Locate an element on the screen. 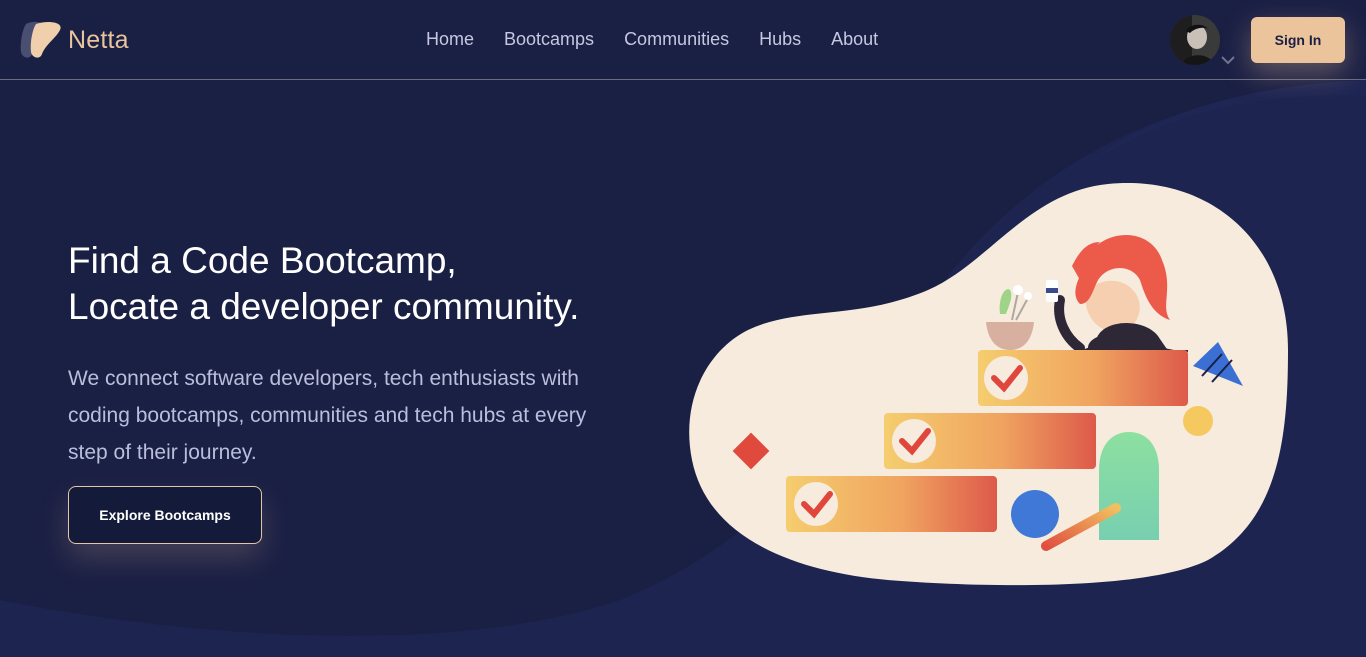 The height and width of the screenshot is (657, 1366). hero-title-line-2: Locate a developer community. is located at coordinates (324, 306).